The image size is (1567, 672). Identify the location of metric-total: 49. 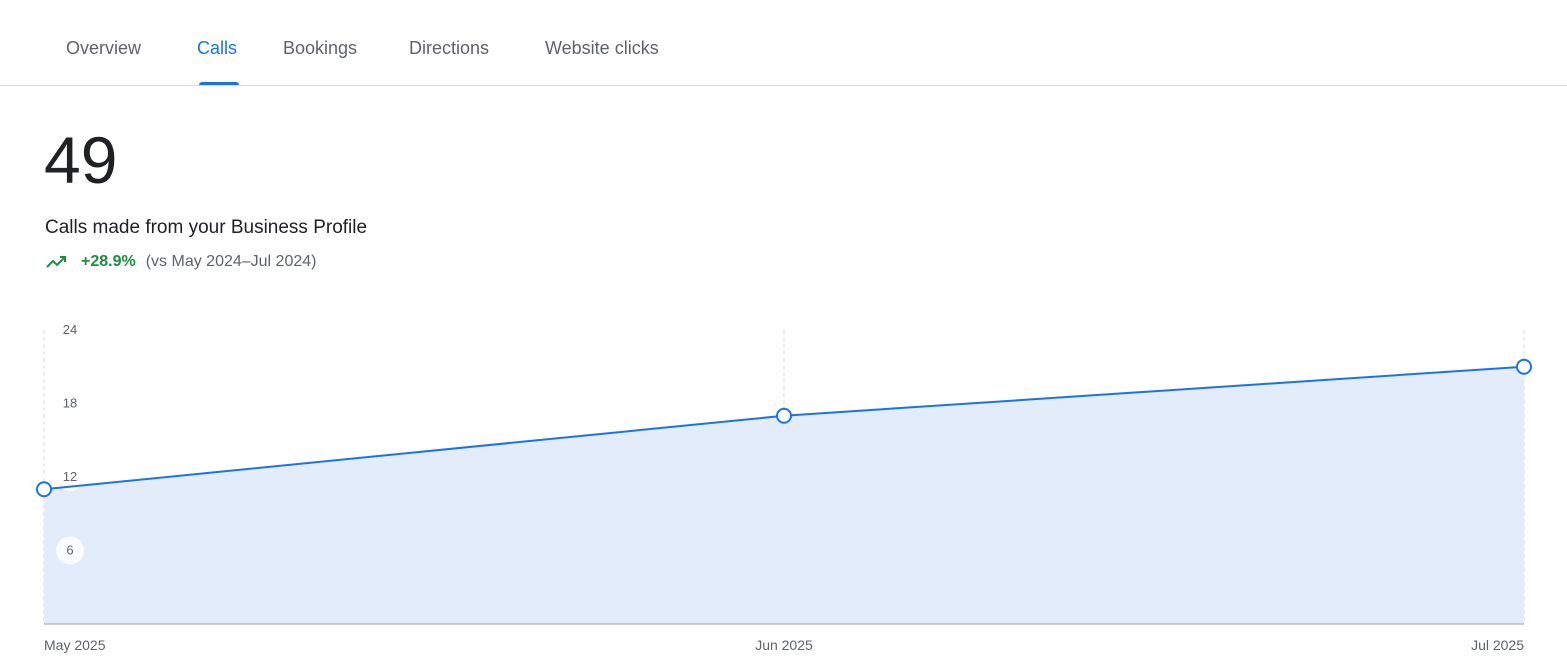
(81, 160).